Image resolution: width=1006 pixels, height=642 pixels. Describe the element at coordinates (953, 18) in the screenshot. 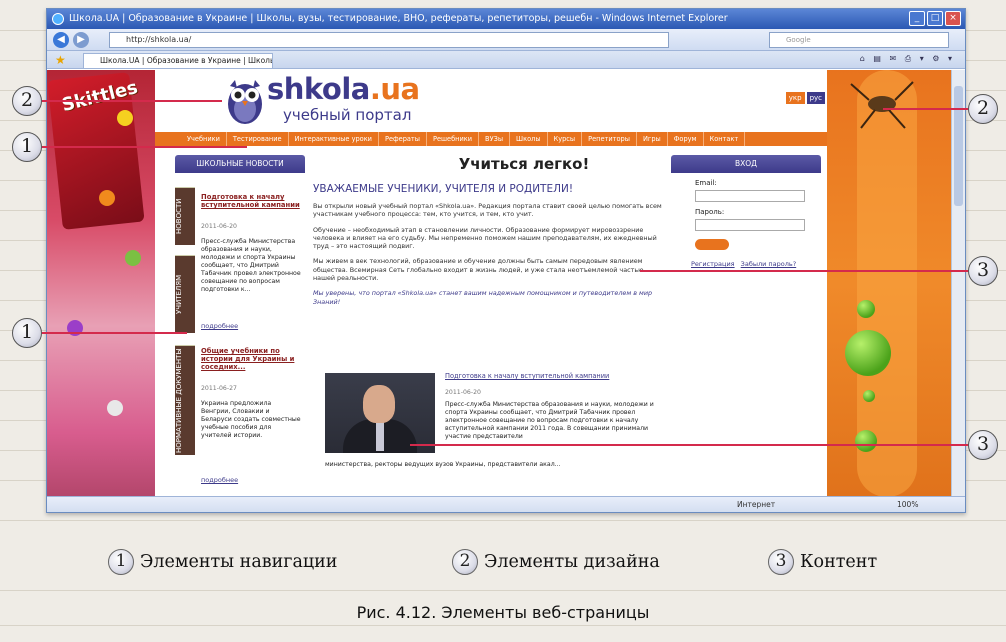

I see `close-icon: ×` at that location.